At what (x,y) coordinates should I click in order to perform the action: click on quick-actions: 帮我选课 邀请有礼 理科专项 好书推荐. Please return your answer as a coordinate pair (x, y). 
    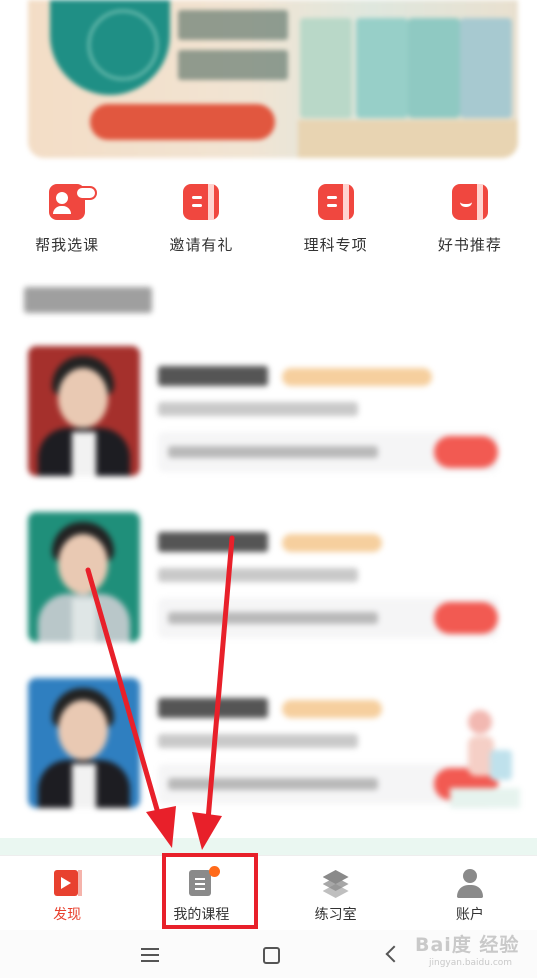
    Looking at the image, I should click on (268, 220).